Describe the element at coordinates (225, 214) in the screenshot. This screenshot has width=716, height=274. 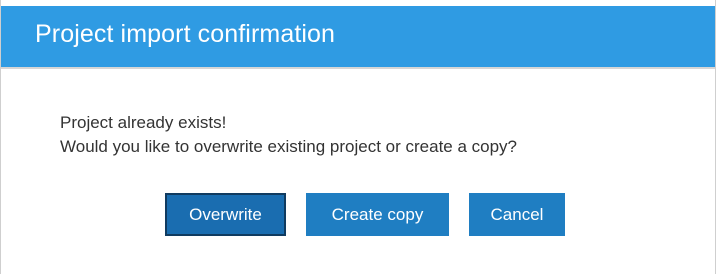
I see `overwrite-button: Overwrite` at that location.